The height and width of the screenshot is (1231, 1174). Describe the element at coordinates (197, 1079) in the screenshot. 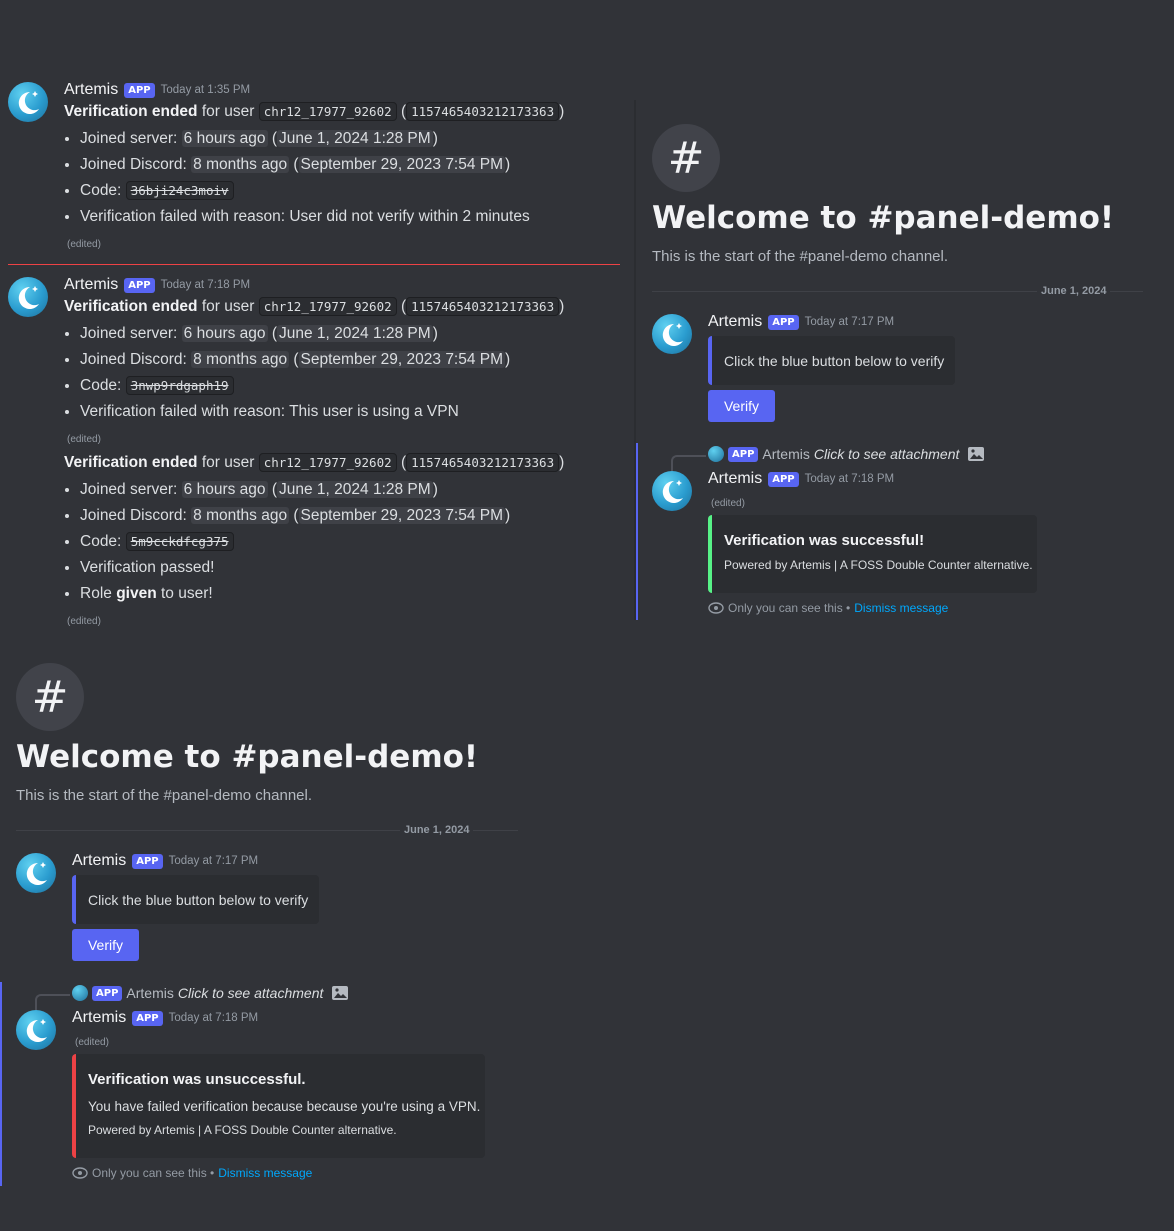

I see `embed-title: Verification was unsuccessful.` at that location.